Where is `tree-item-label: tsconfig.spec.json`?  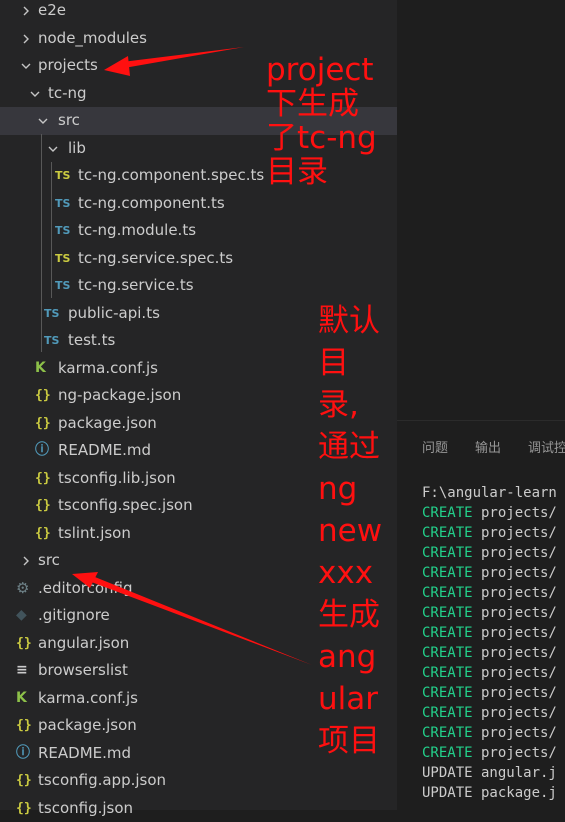
tree-item-label: tsconfig.spec.json is located at coordinates (125, 506).